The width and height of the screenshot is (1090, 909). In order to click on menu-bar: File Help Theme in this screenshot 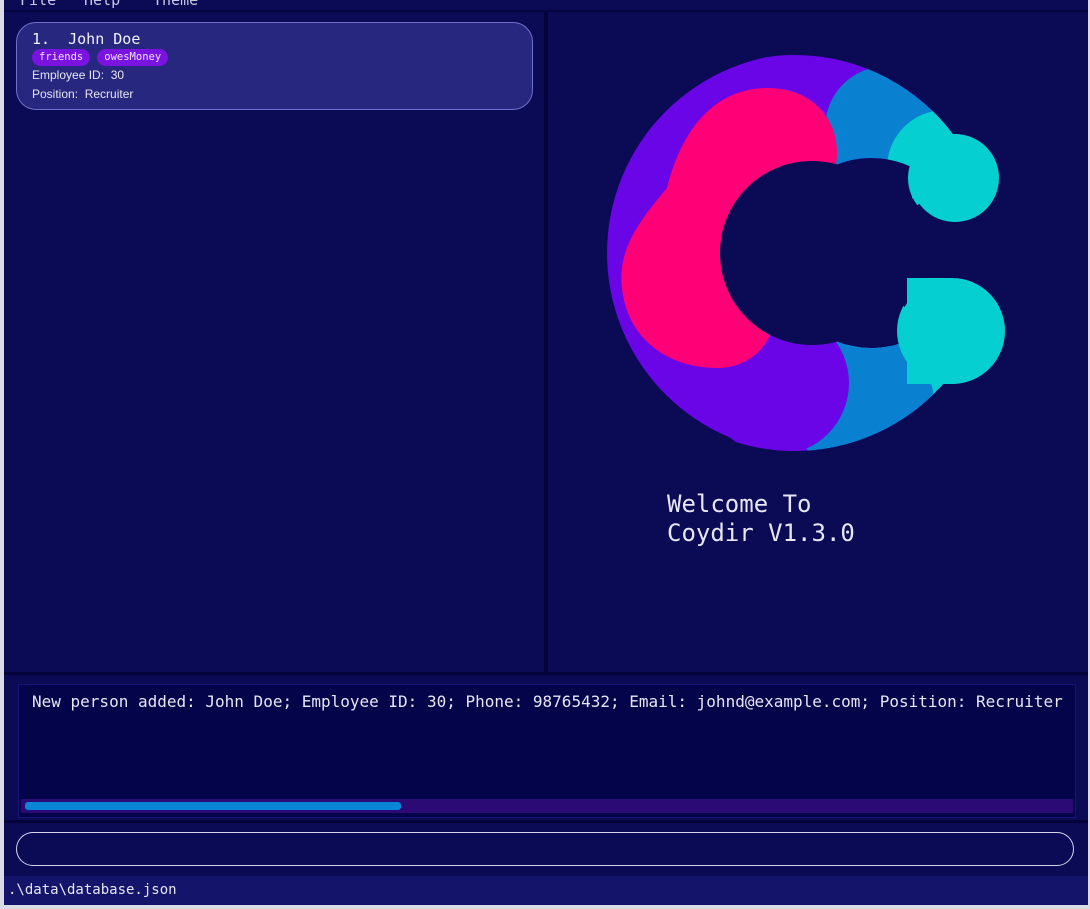, I will do `click(546, 6)`.